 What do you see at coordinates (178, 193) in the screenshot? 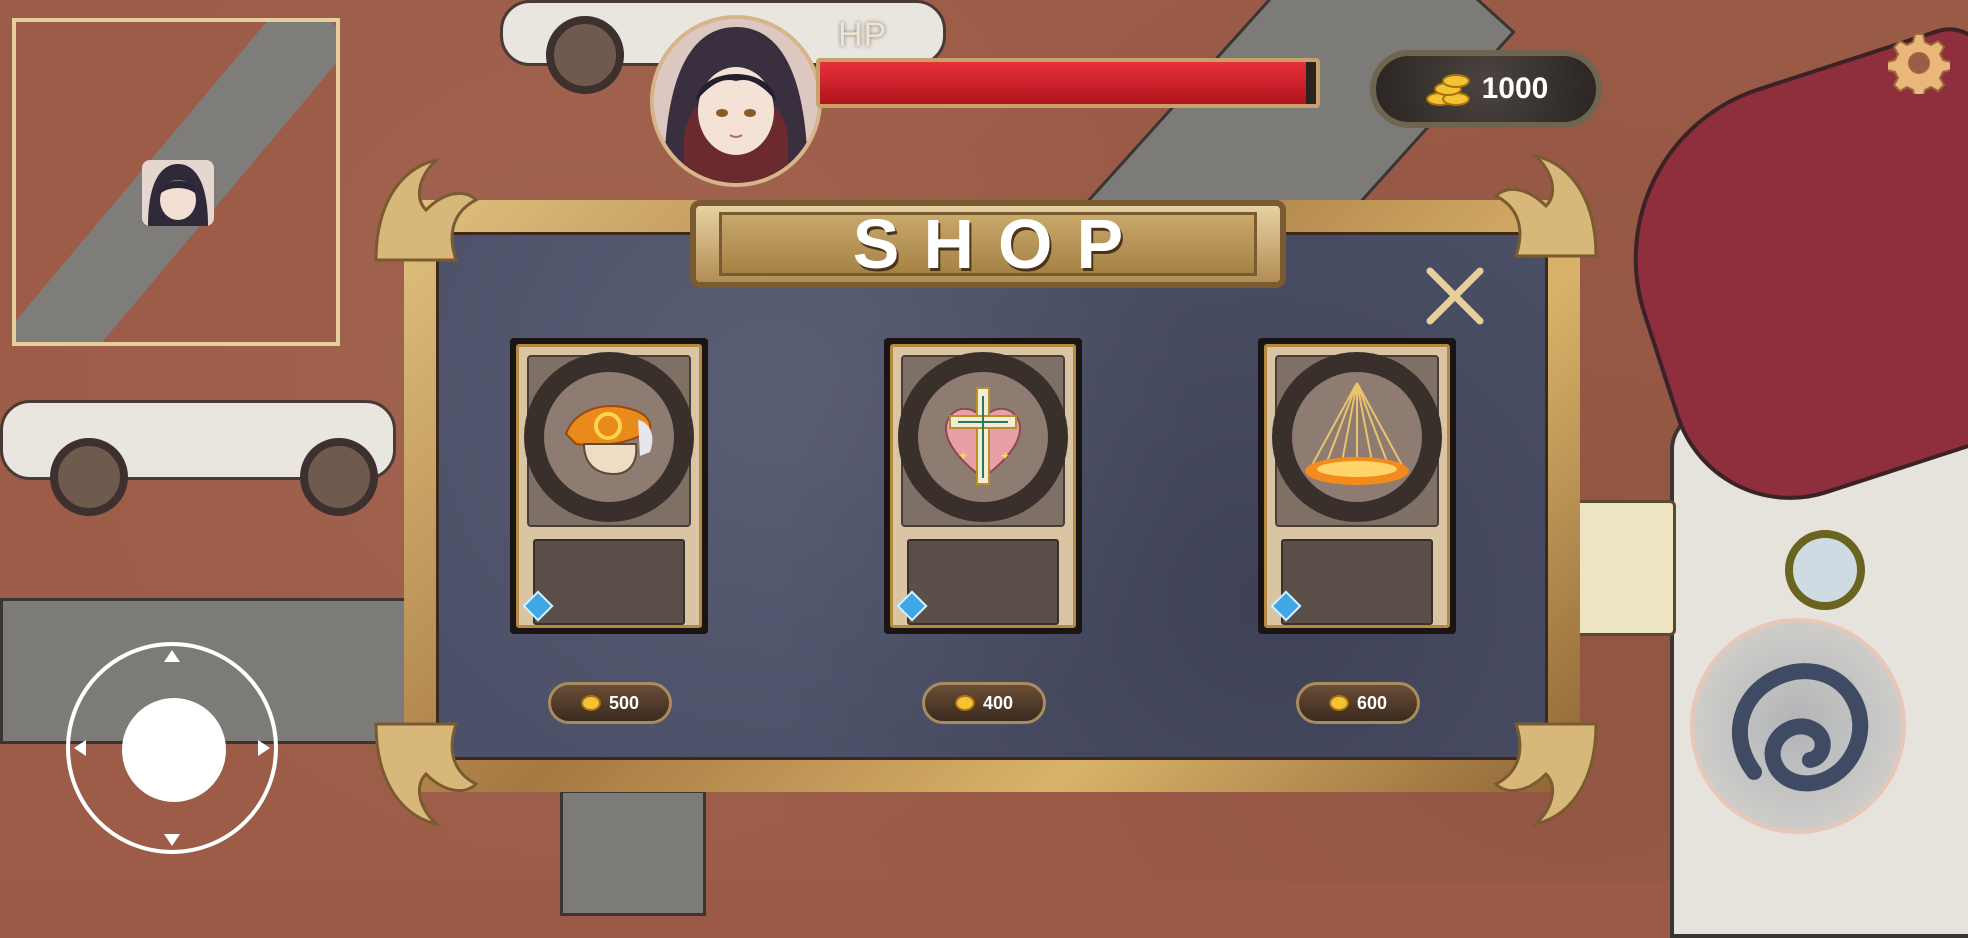
I see `minimap-player-icon` at bounding box center [178, 193].